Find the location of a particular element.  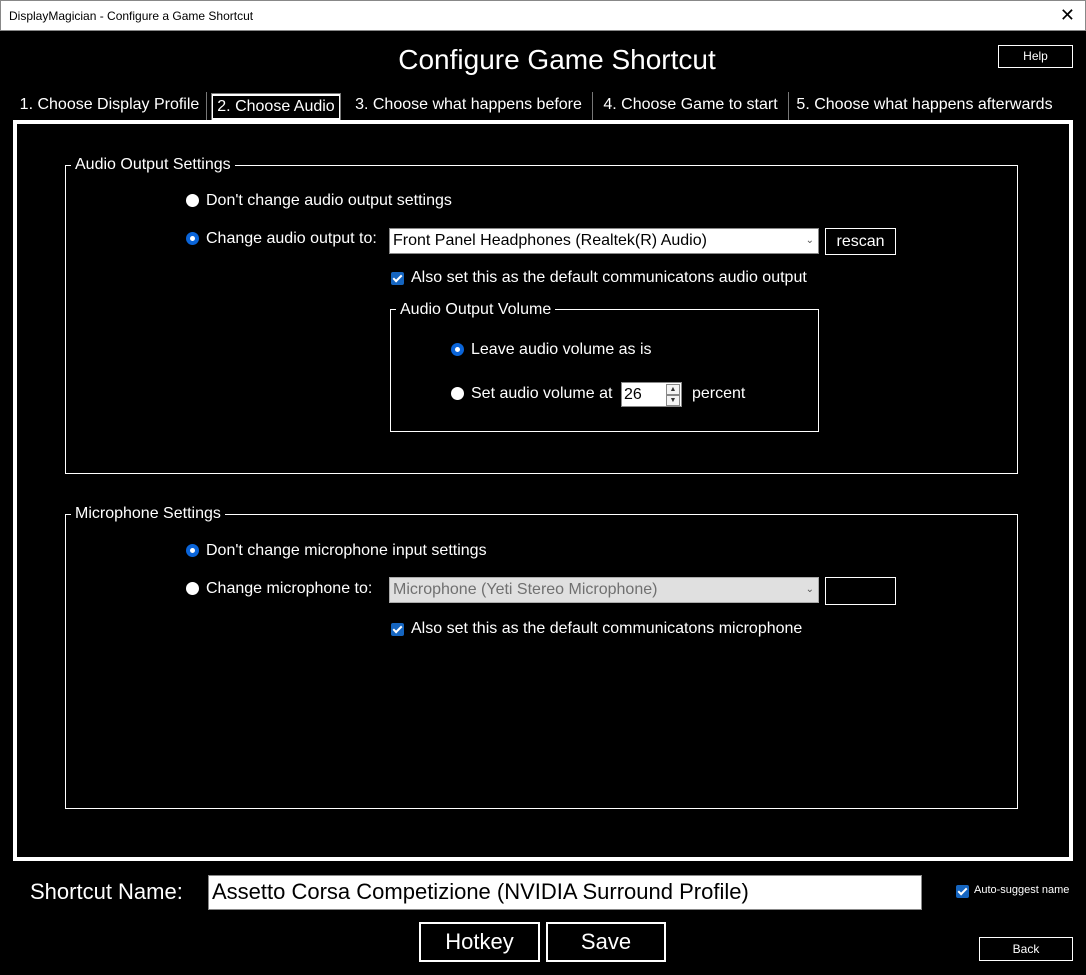

tab-game: 4. Choose Game to start is located at coordinates (691, 106).